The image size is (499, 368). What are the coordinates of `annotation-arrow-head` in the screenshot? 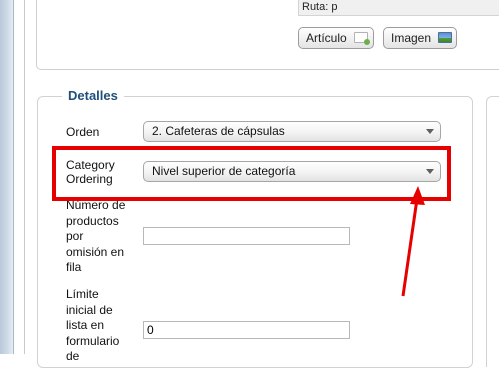 It's located at (417, 195).